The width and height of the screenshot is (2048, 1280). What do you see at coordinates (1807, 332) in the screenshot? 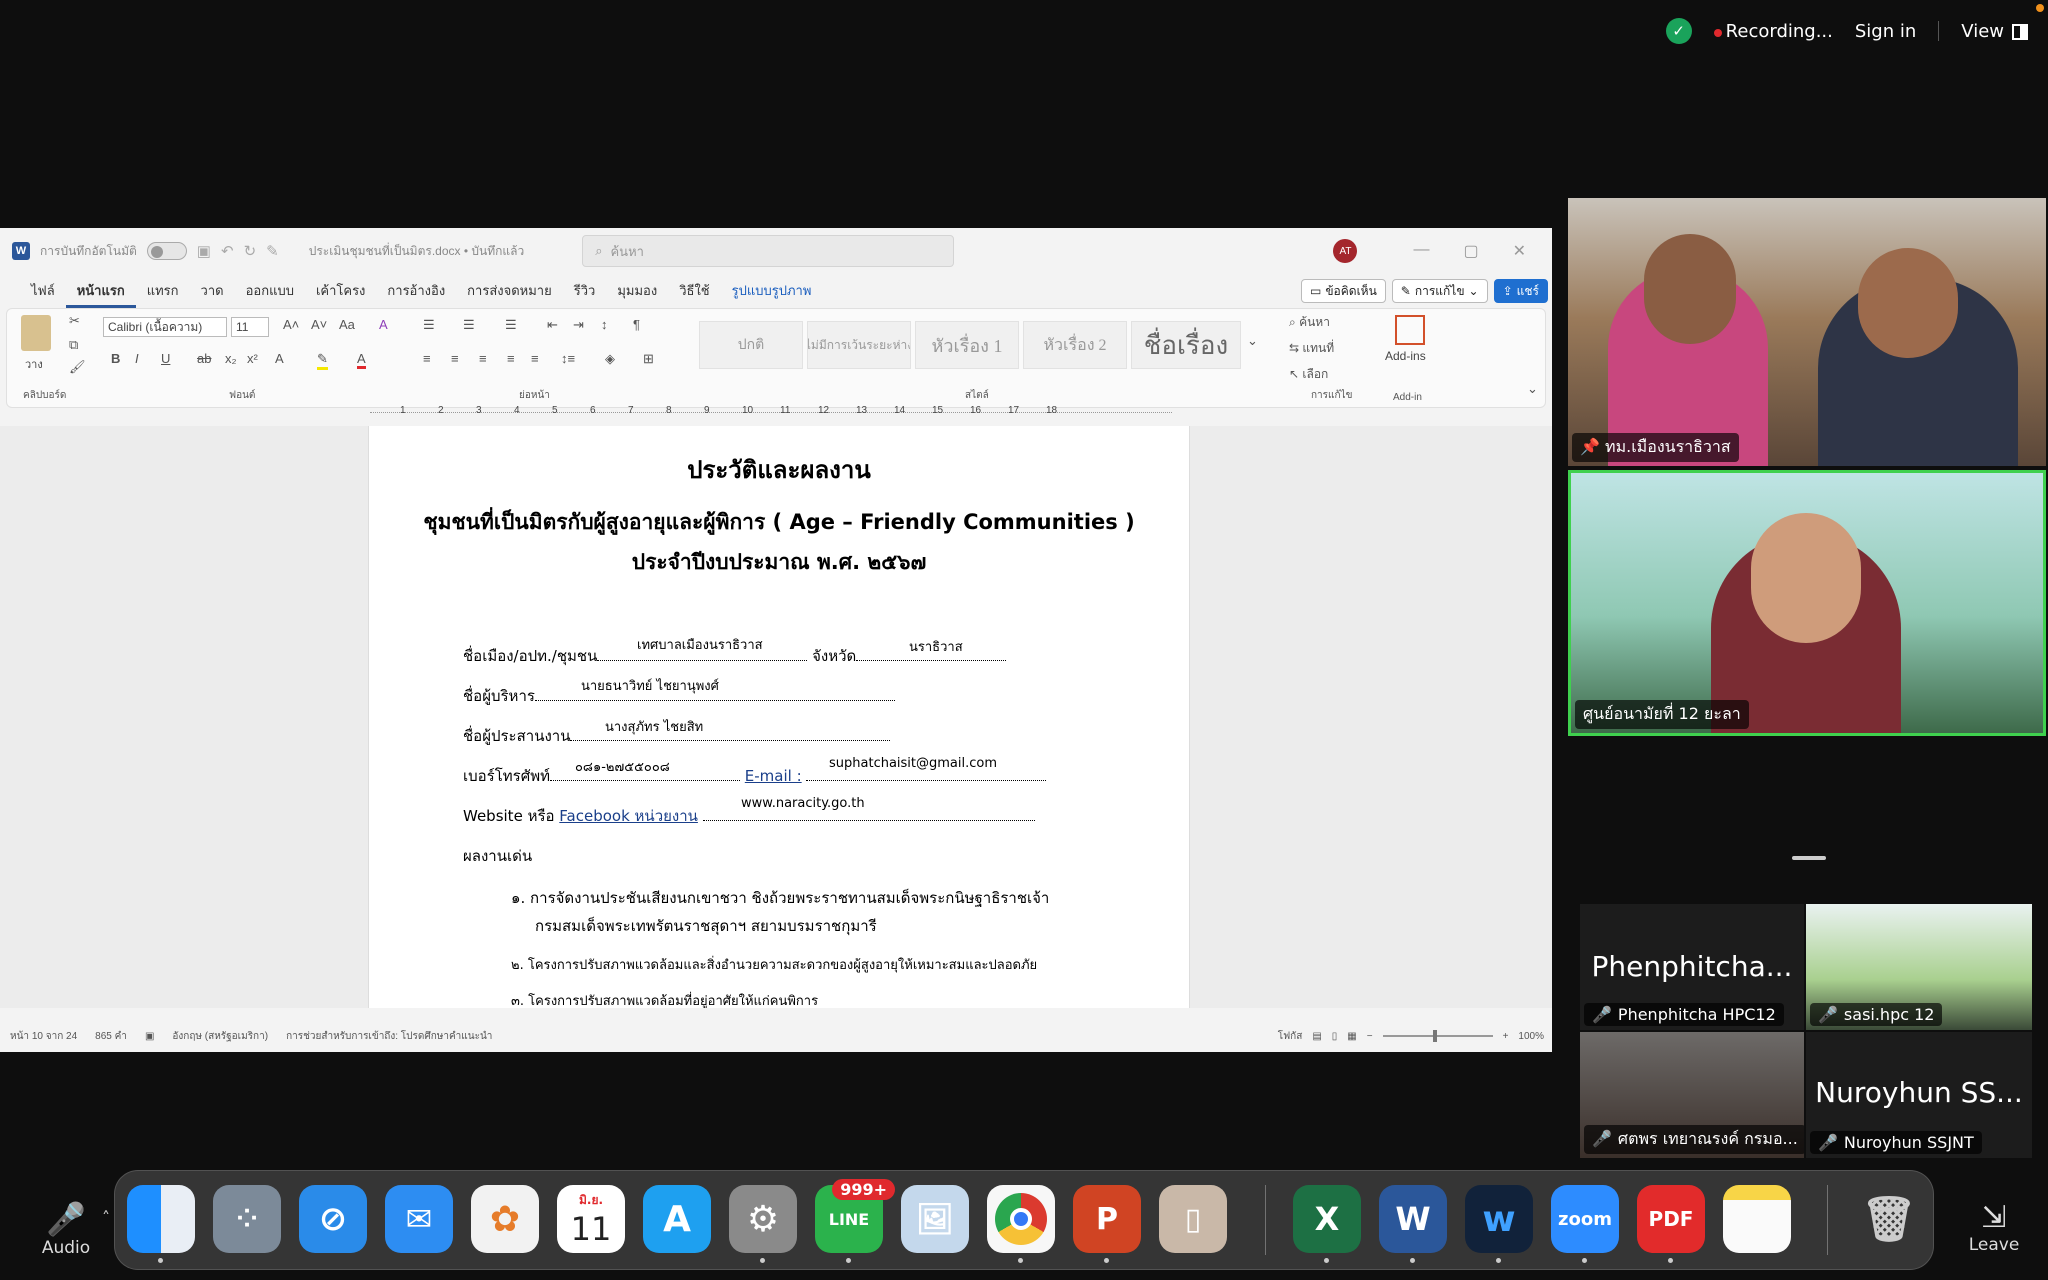
I see `video-tile-1: 📌 ทม.เมืองนราธิวาส` at bounding box center [1807, 332].